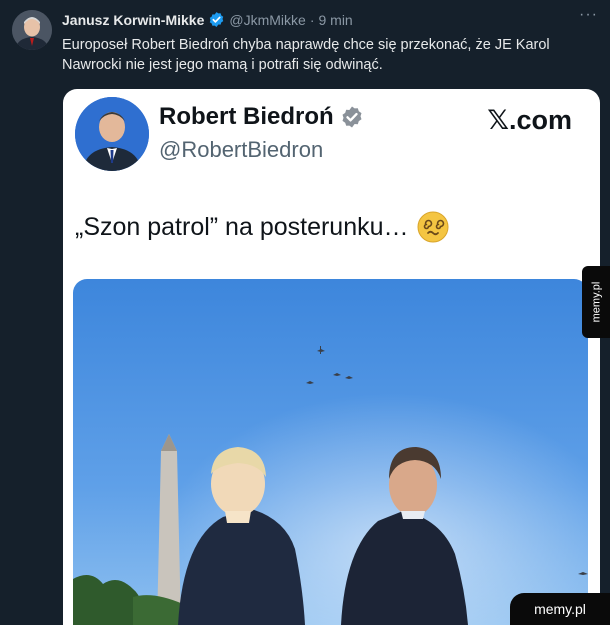  What do you see at coordinates (267, 20) in the screenshot?
I see `author-handle: @JkmMikke` at bounding box center [267, 20].